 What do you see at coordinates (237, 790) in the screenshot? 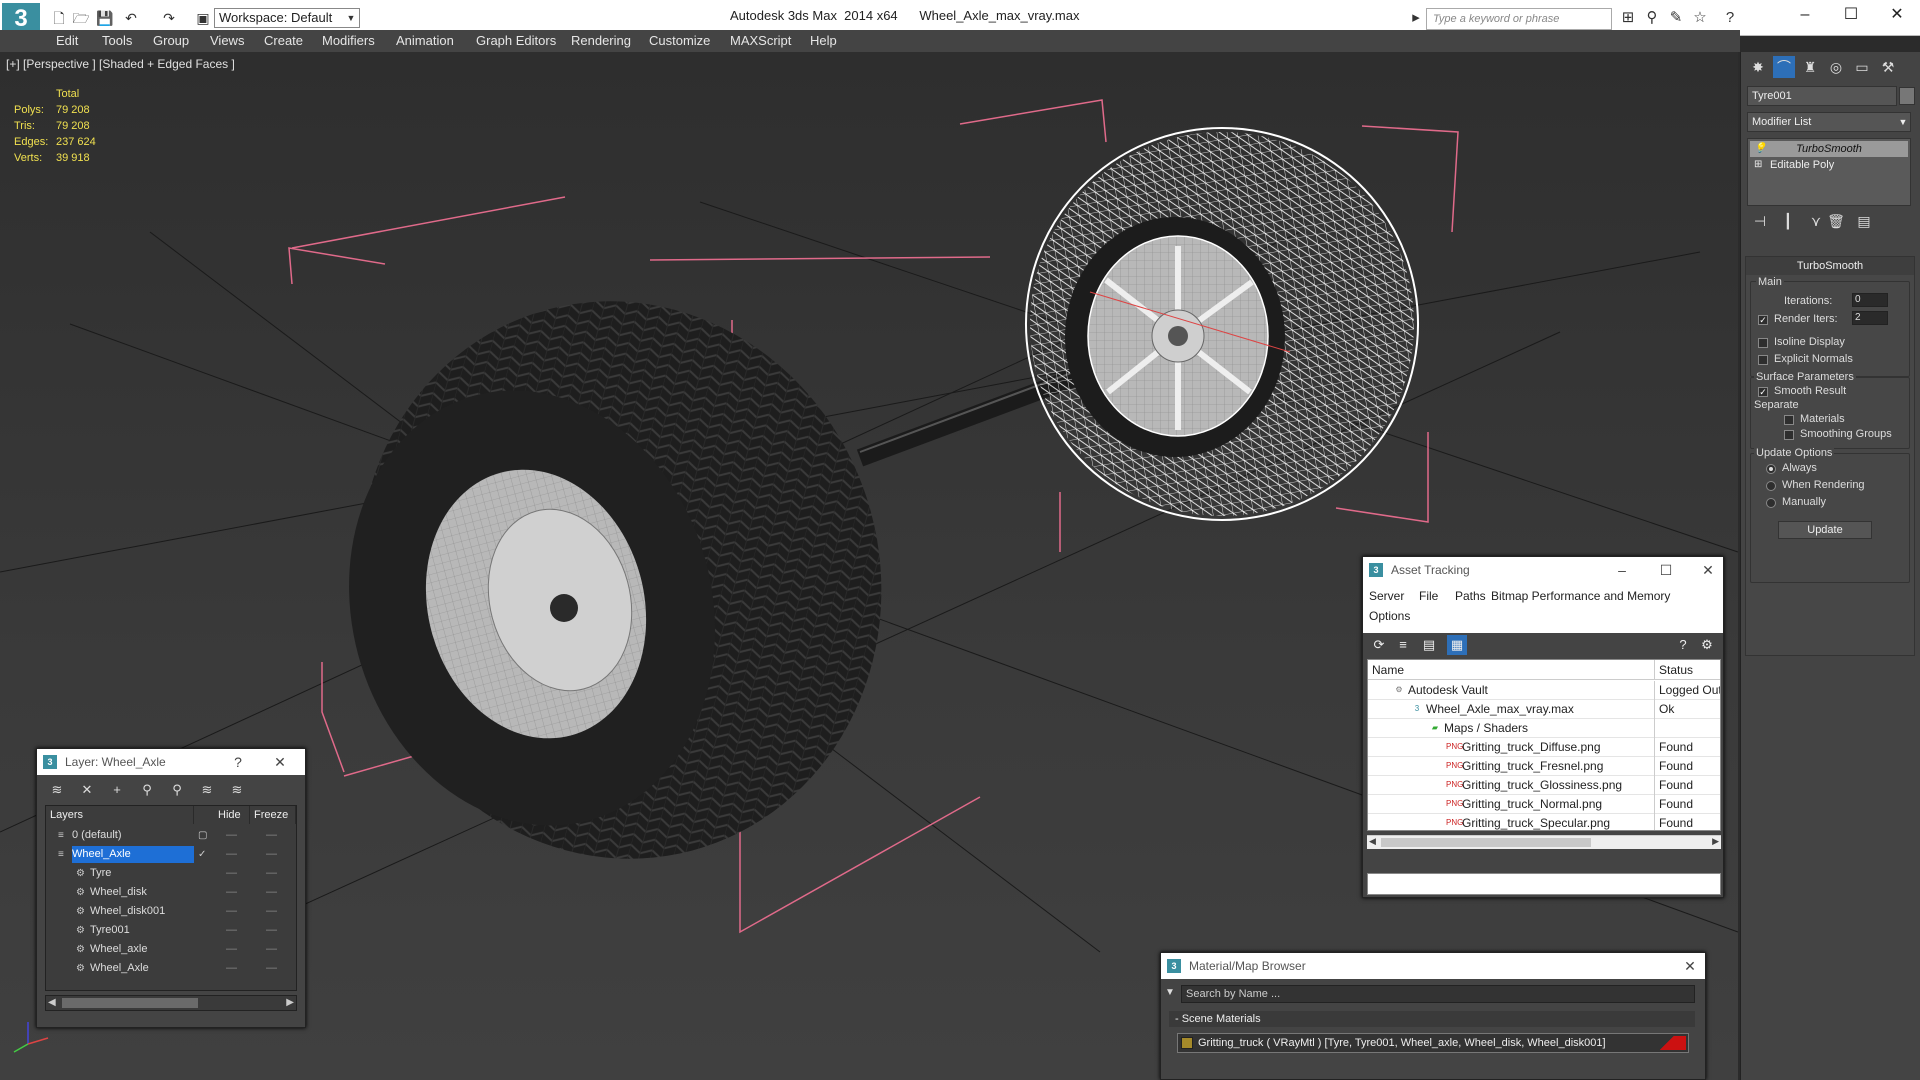
I see `freeze-all-icon: ≋` at bounding box center [237, 790].